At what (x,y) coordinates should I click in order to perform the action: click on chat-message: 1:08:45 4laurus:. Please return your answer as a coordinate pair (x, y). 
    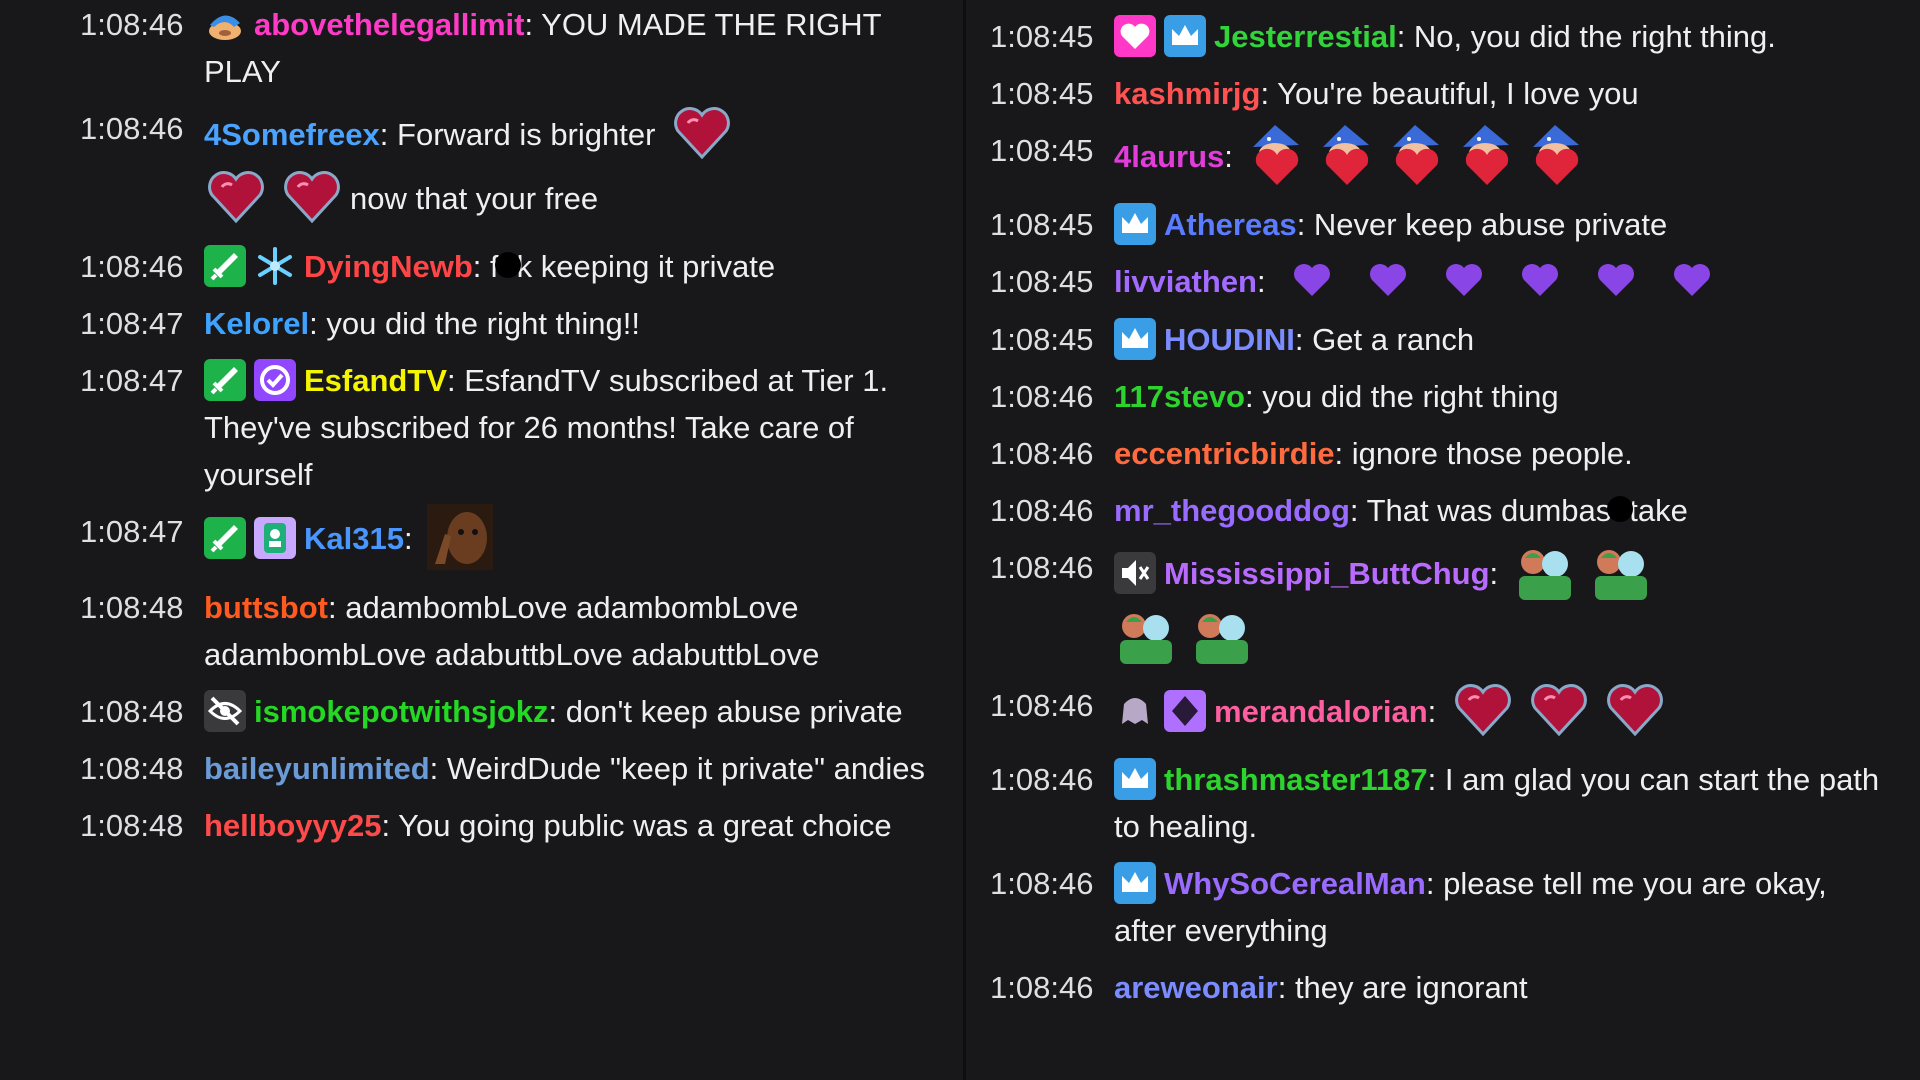
    Looking at the image, I should click on (1440, 158).